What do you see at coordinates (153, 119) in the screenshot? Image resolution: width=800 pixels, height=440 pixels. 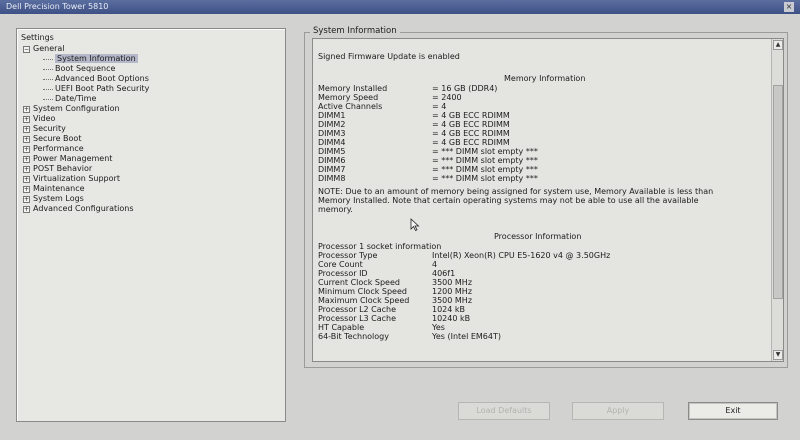 I see `tree-item-video: + Video` at bounding box center [153, 119].